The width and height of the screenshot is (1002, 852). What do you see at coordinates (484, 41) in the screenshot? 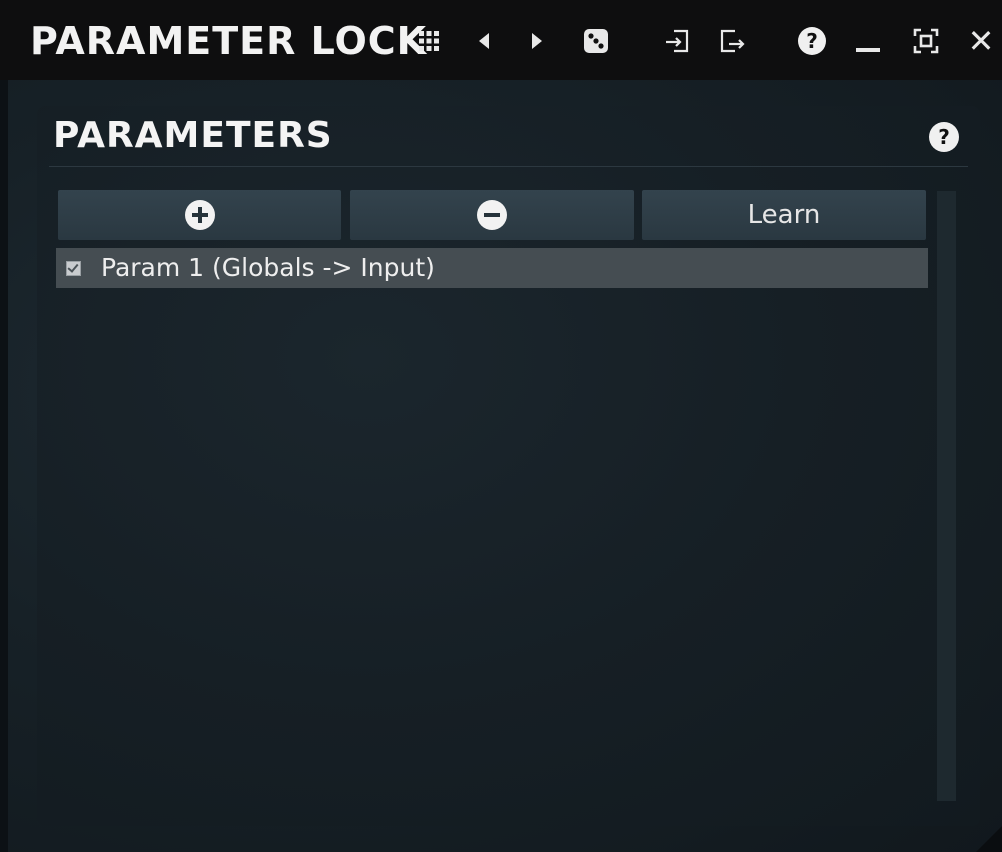
I see `previous-preset-icon` at bounding box center [484, 41].